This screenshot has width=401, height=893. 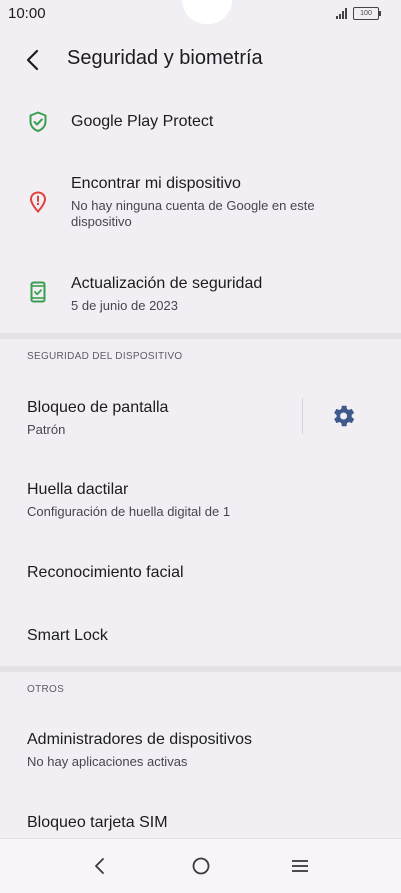 I want to click on status-bar: 10:00 100, so click(x=200, y=14).